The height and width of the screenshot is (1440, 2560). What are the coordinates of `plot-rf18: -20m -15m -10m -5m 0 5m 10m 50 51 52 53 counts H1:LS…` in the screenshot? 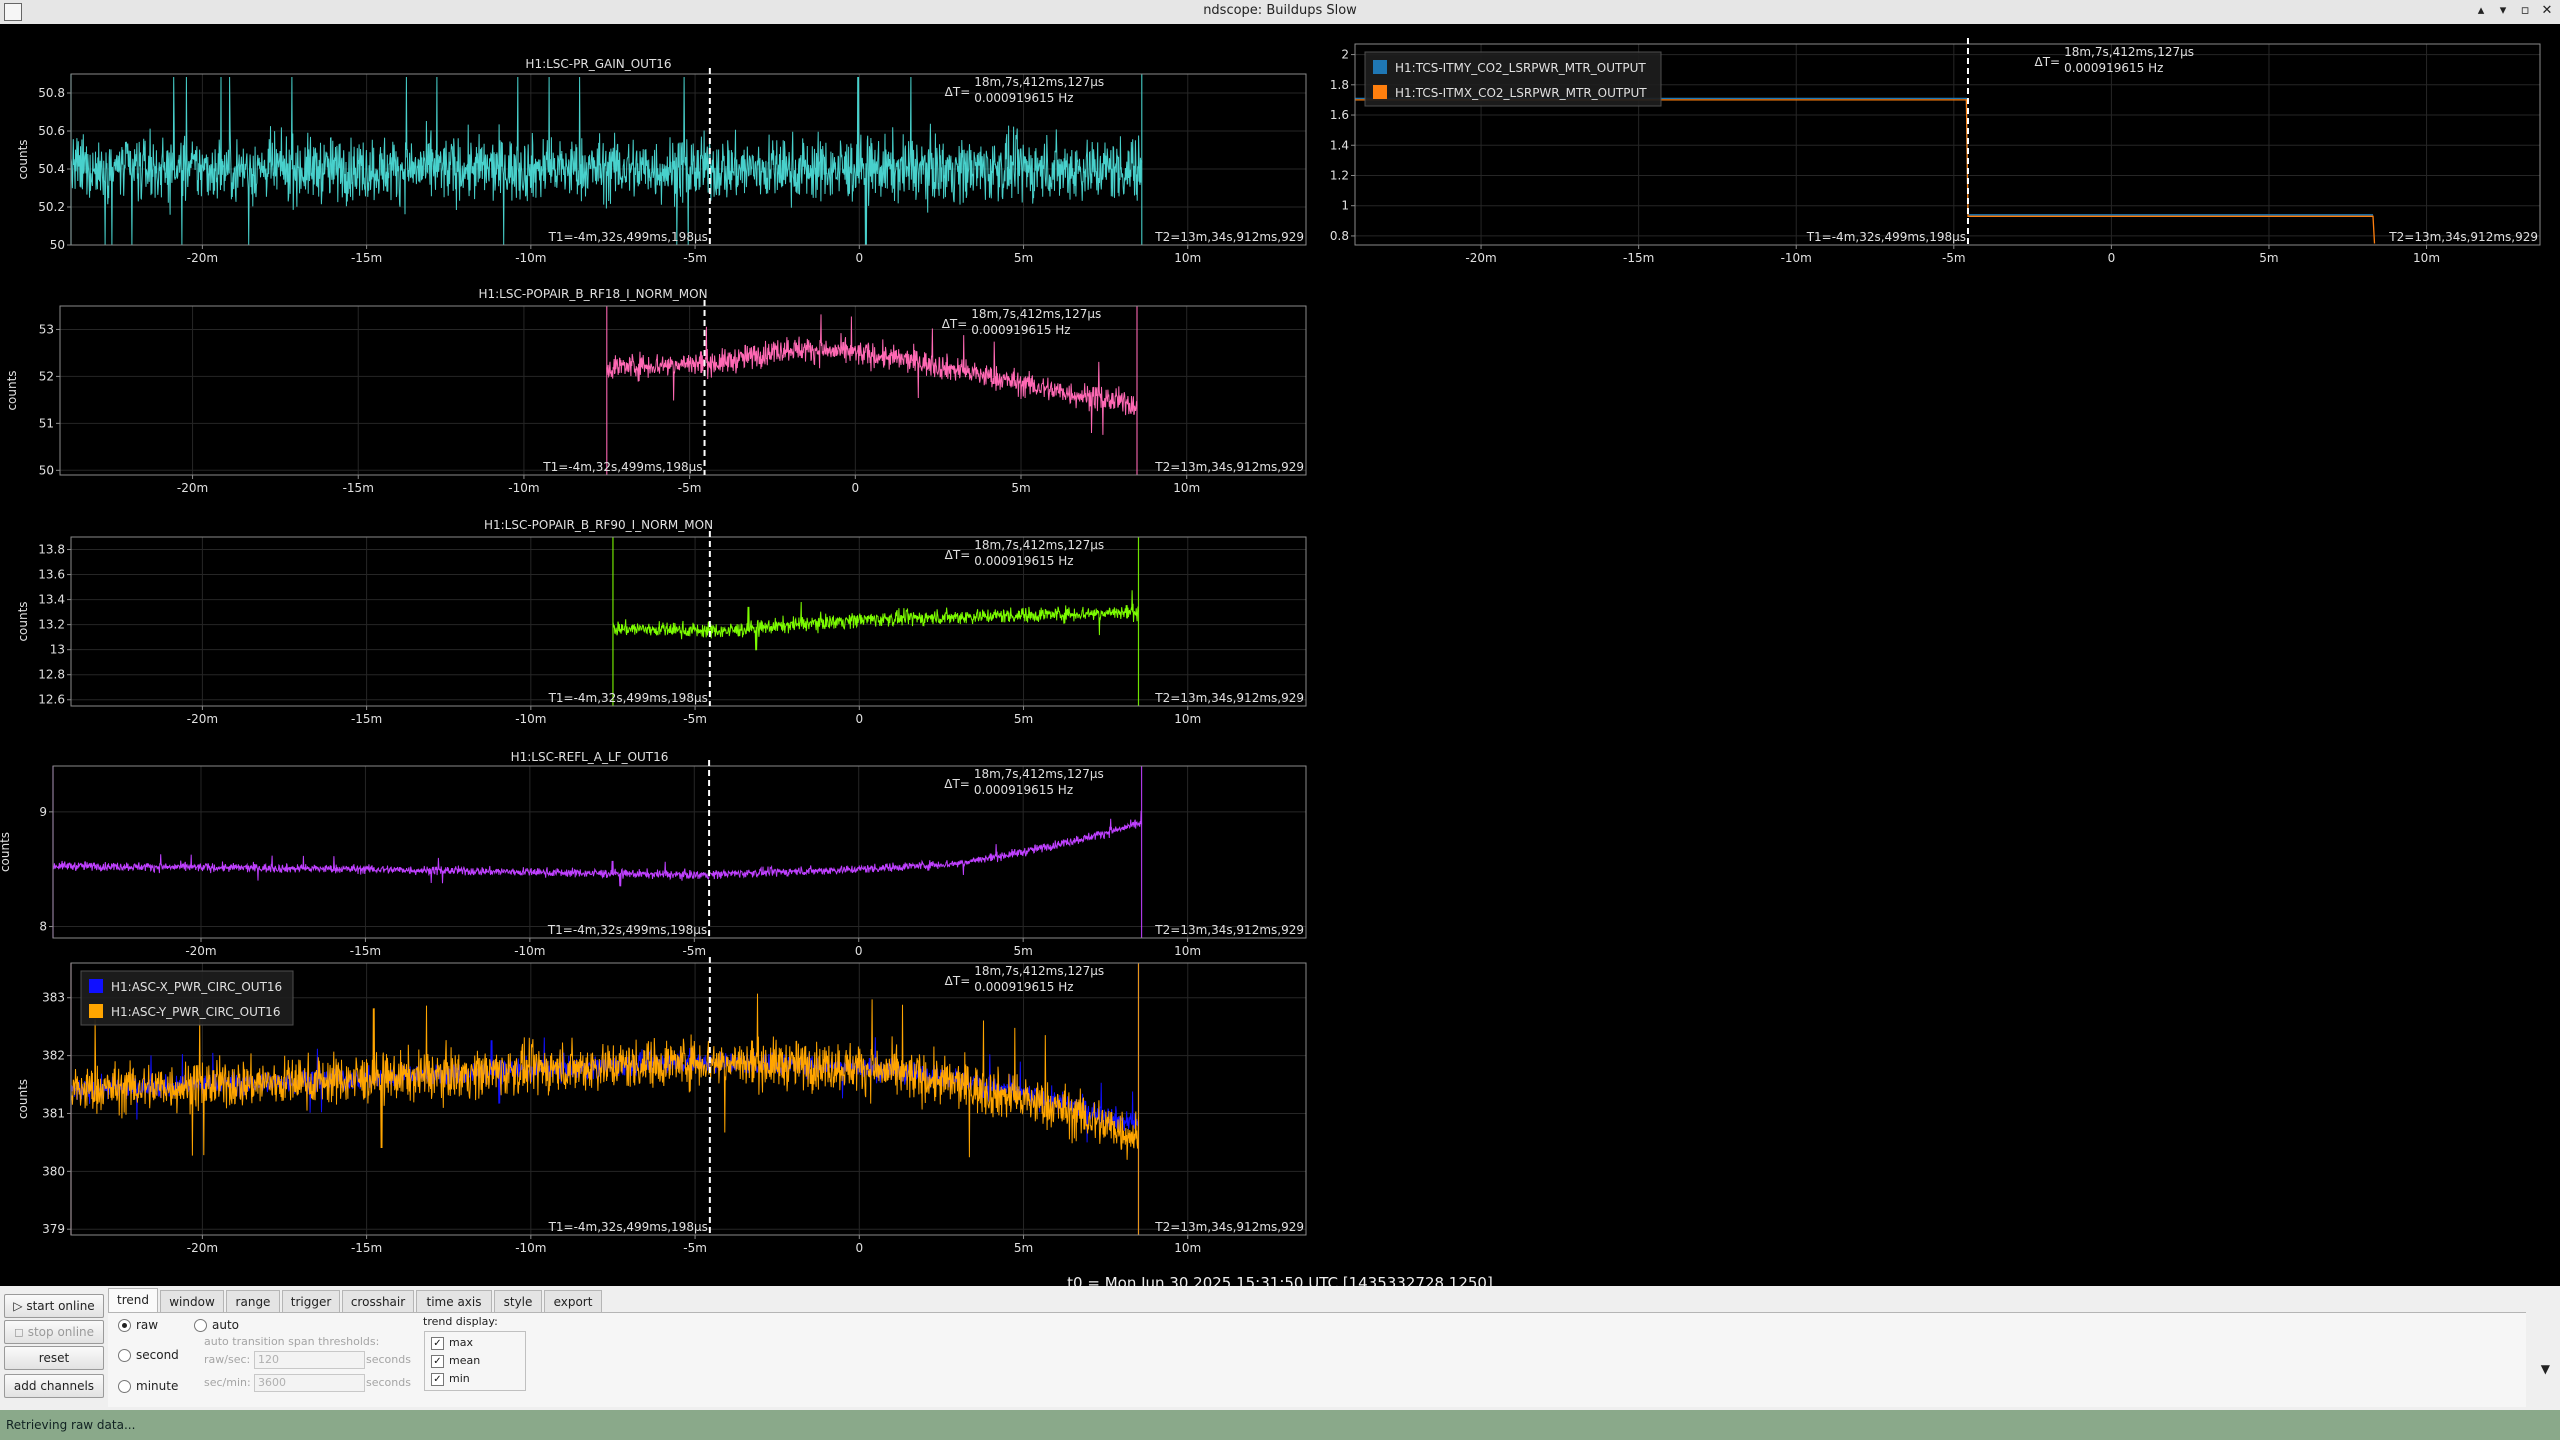 It's located at (656, 391).